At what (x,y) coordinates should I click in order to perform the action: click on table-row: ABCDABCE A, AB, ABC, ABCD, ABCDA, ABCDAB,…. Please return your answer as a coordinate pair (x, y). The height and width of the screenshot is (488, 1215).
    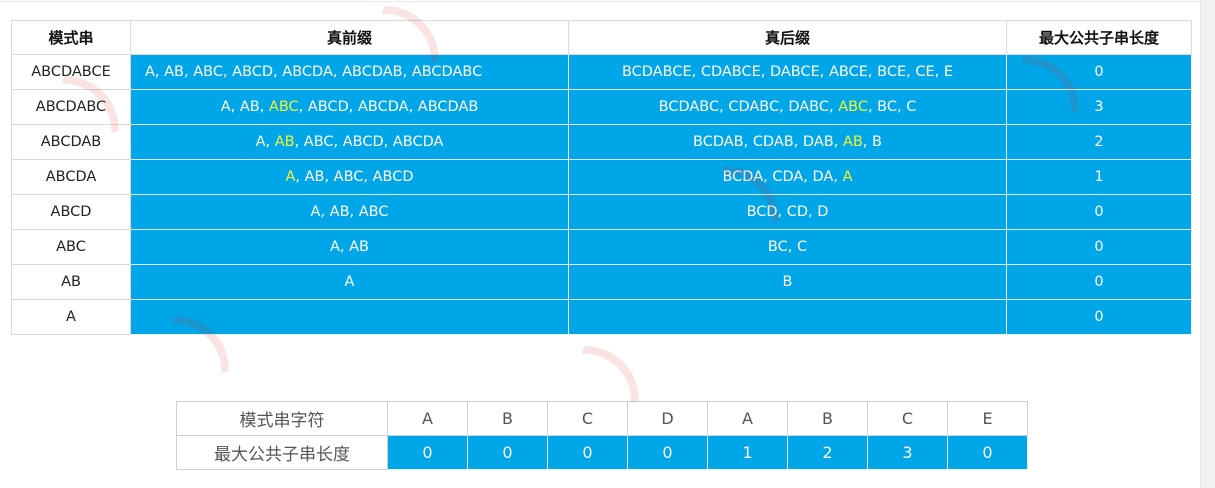
    Looking at the image, I should click on (601, 72).